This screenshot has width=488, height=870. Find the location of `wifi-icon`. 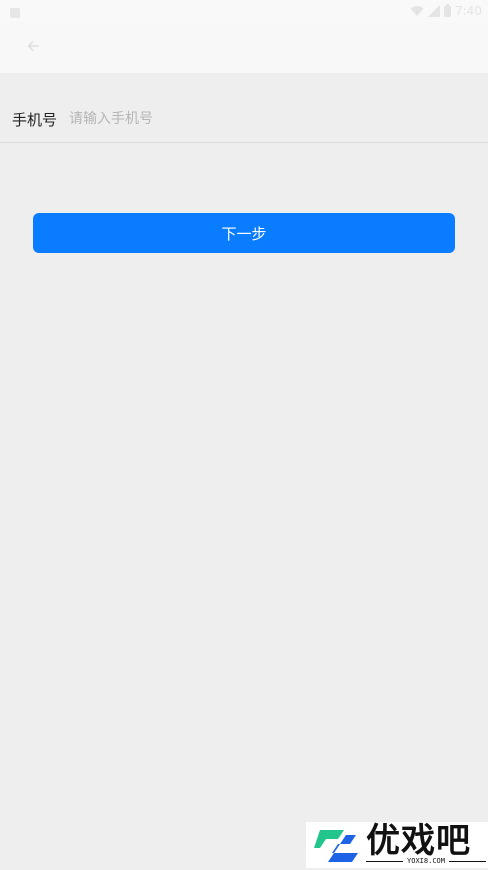

wifi-icon is located at coordinates (417, 11).